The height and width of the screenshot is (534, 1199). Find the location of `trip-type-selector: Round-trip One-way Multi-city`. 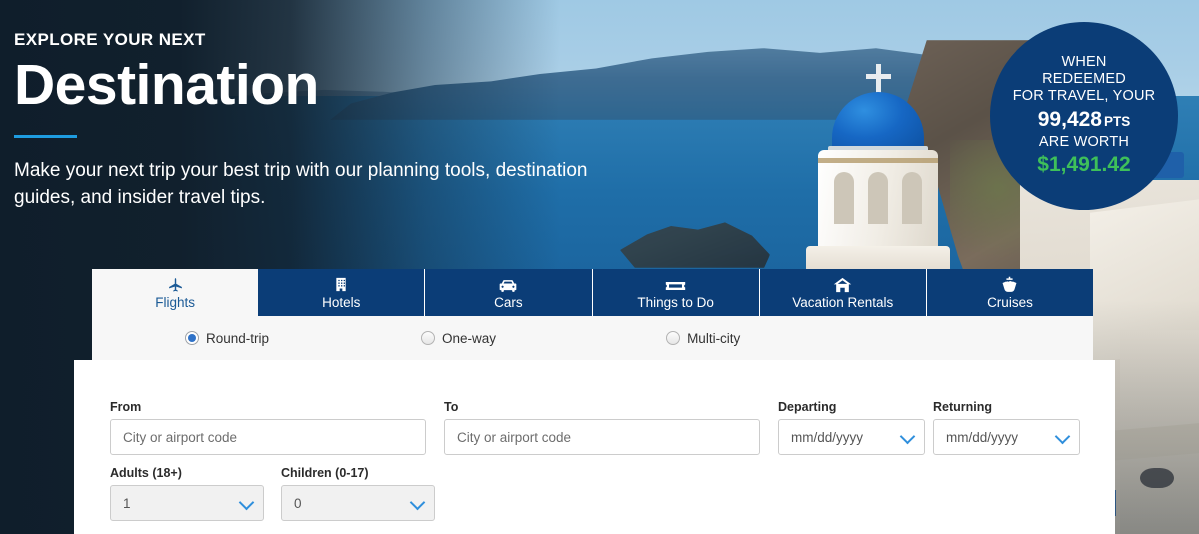

trip-type-selector: Round-trip One-way Multi-city is located at coordinates (592, 338).